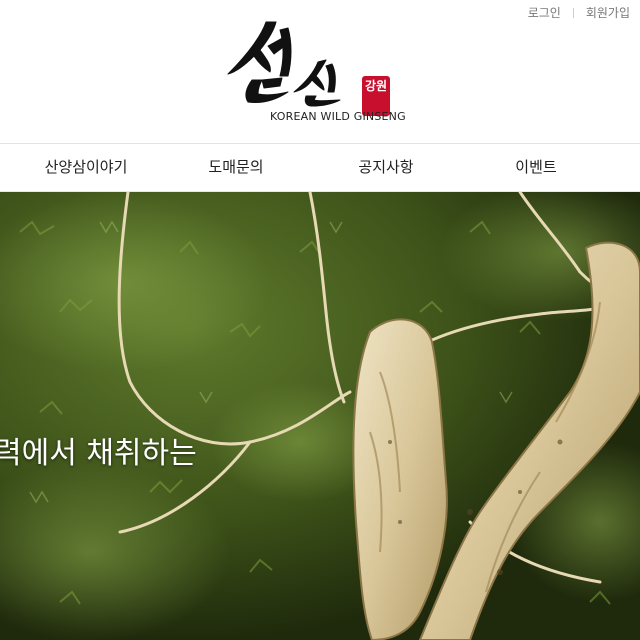 This screenshot has width=640, height=640. I want to click on site-logo: 강원 KOREAN WILD GINSENG, so click(314, 72).